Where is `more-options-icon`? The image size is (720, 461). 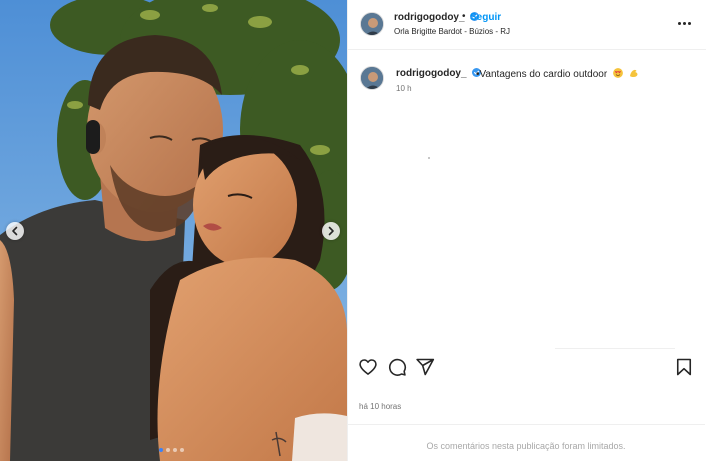
more-options-icon is located at coordinates (679, 23).